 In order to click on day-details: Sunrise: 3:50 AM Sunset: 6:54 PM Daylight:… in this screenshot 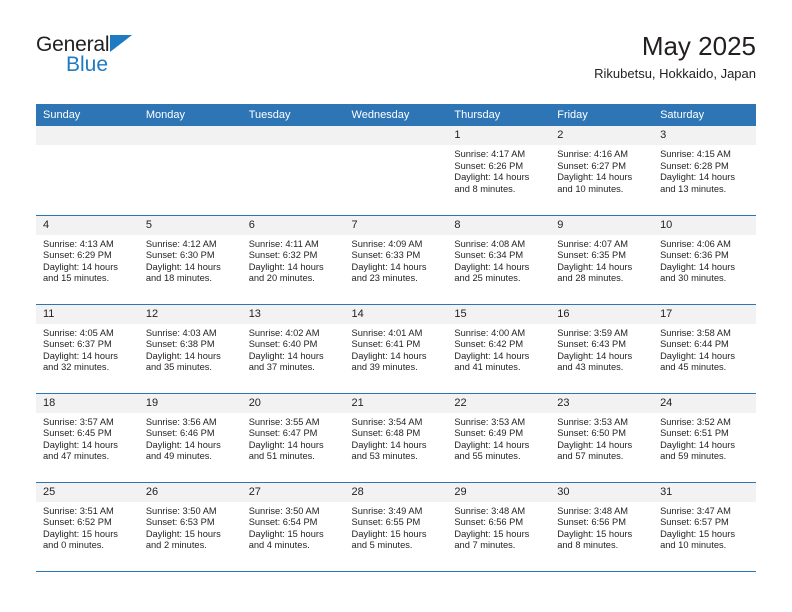, I will do `click(293, 527)`.